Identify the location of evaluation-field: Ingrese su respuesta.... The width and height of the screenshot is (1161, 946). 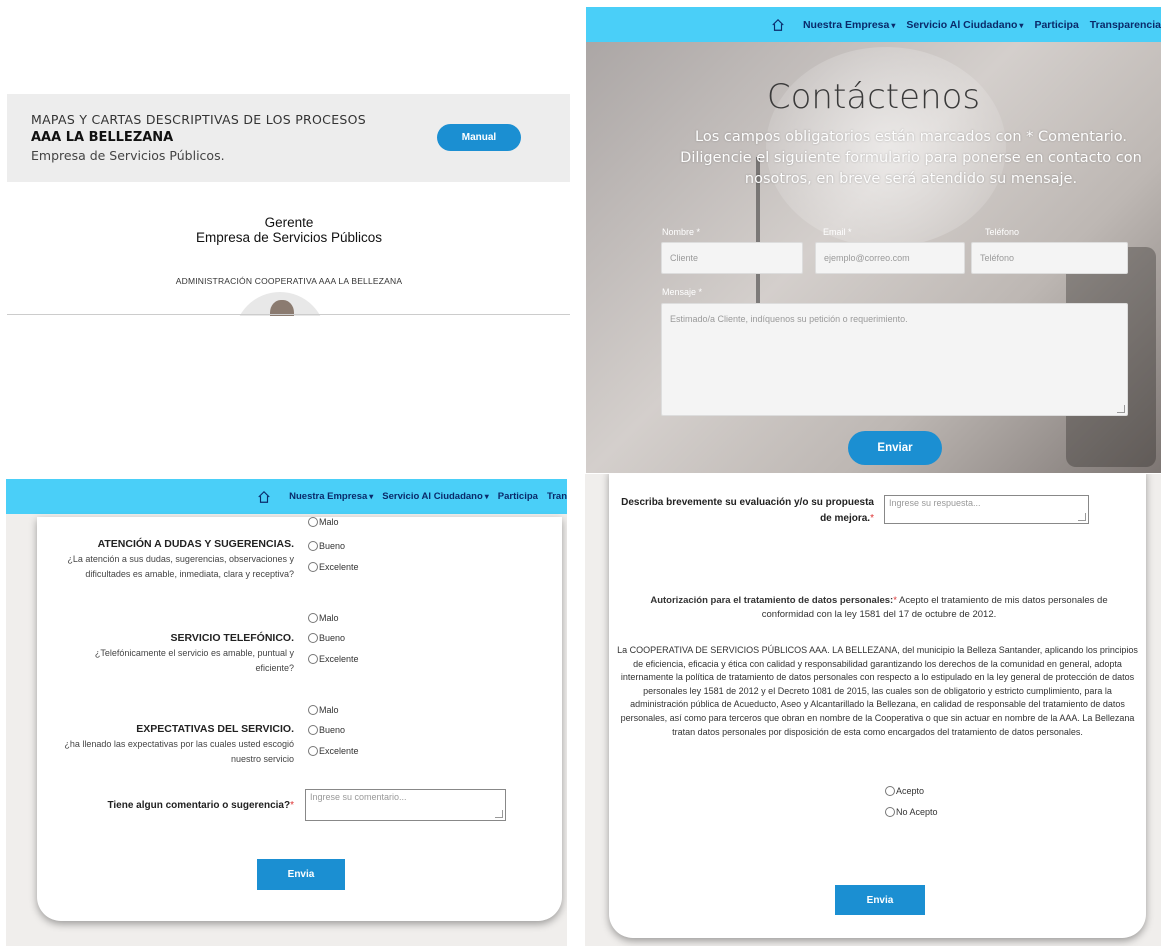
(986, 509).